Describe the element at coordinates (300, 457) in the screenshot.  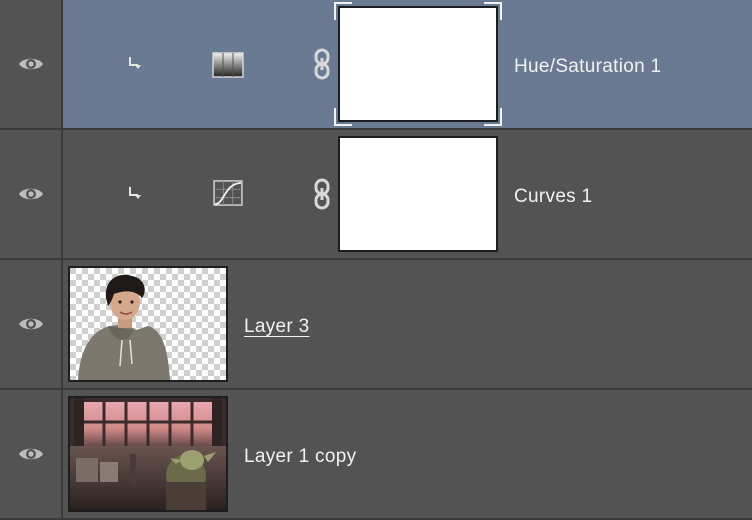
I see `layer-name: Layer 1 copy` at that location.